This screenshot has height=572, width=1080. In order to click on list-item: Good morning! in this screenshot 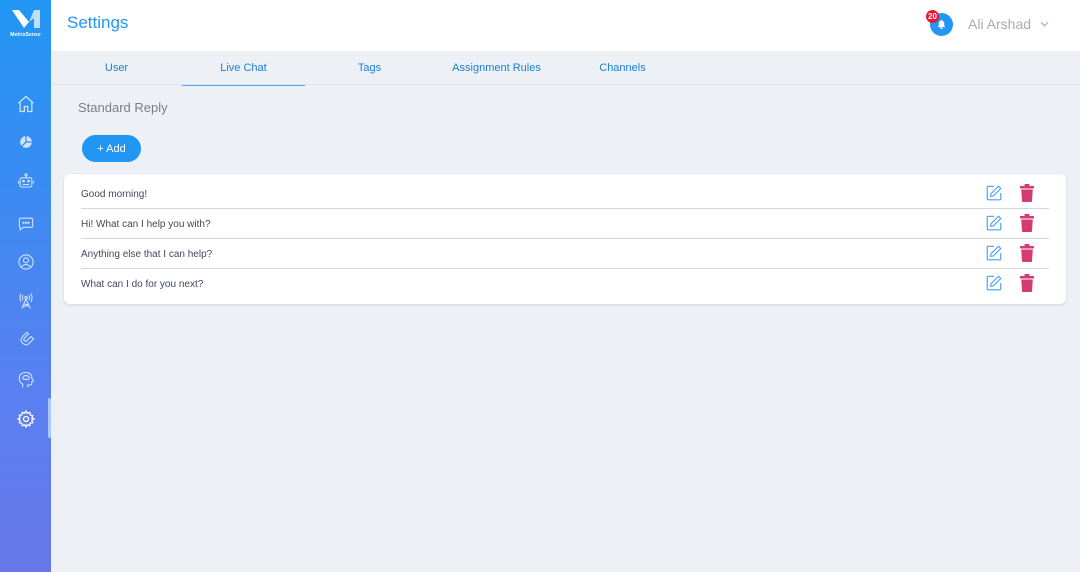, I will do `click(565, 194)`.